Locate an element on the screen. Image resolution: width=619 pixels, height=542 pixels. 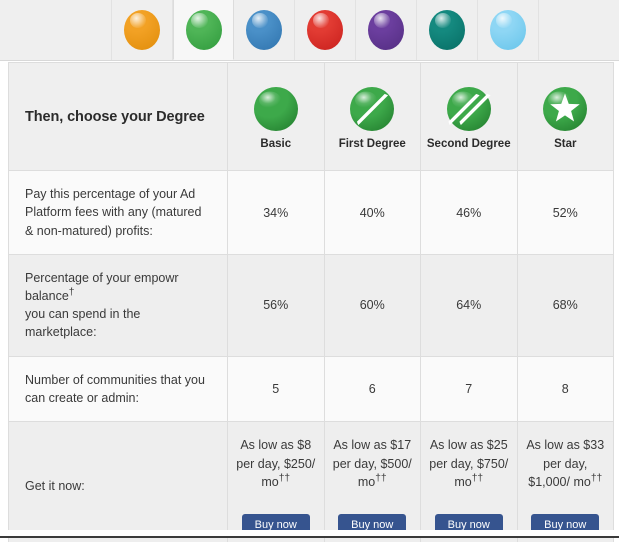
row-value: 64% is located at coordinates (469, 305).